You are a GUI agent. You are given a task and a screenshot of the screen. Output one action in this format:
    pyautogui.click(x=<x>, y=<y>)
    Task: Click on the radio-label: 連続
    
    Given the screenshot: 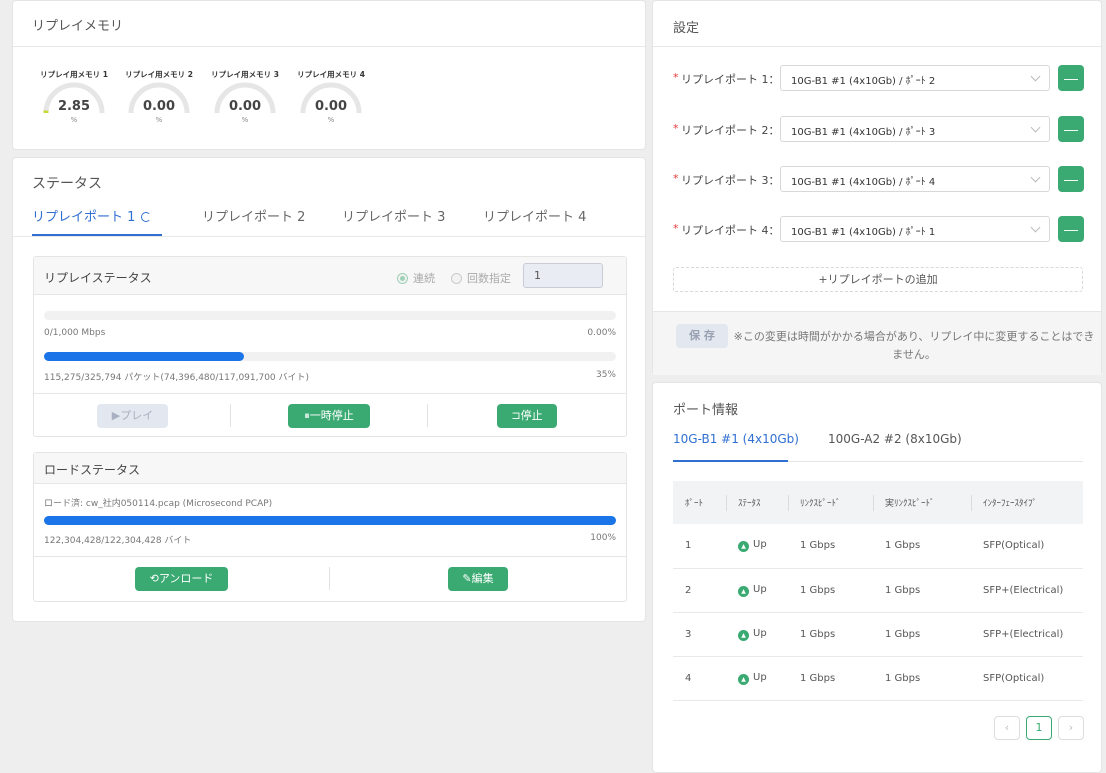 What is the action you would take?
    pyautogui.click(x=424, y=278)
    